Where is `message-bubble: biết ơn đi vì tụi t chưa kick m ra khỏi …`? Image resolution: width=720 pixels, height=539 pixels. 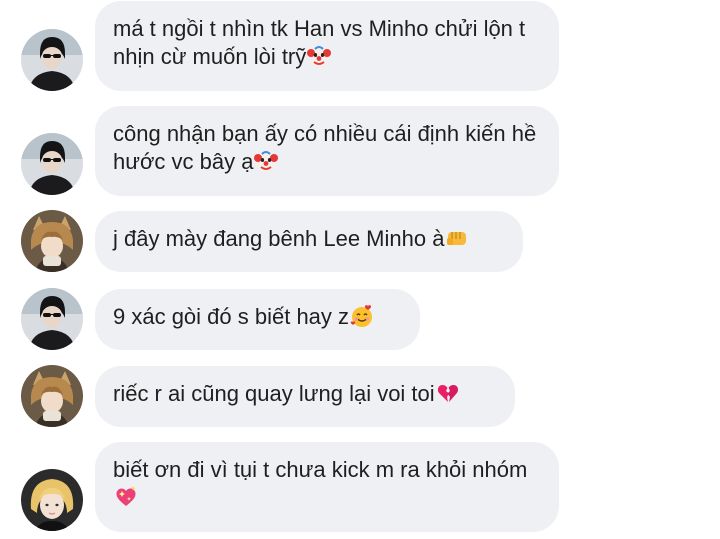
message-bubble: biết ơn đi vì tụi t chưa kick m ra khỏi … is located at coordinates (327, 487).